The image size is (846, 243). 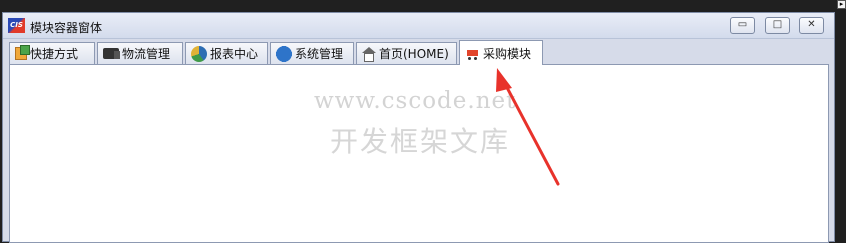 I want to click on tab-label: 采购模块, so click(x=507, y=53).